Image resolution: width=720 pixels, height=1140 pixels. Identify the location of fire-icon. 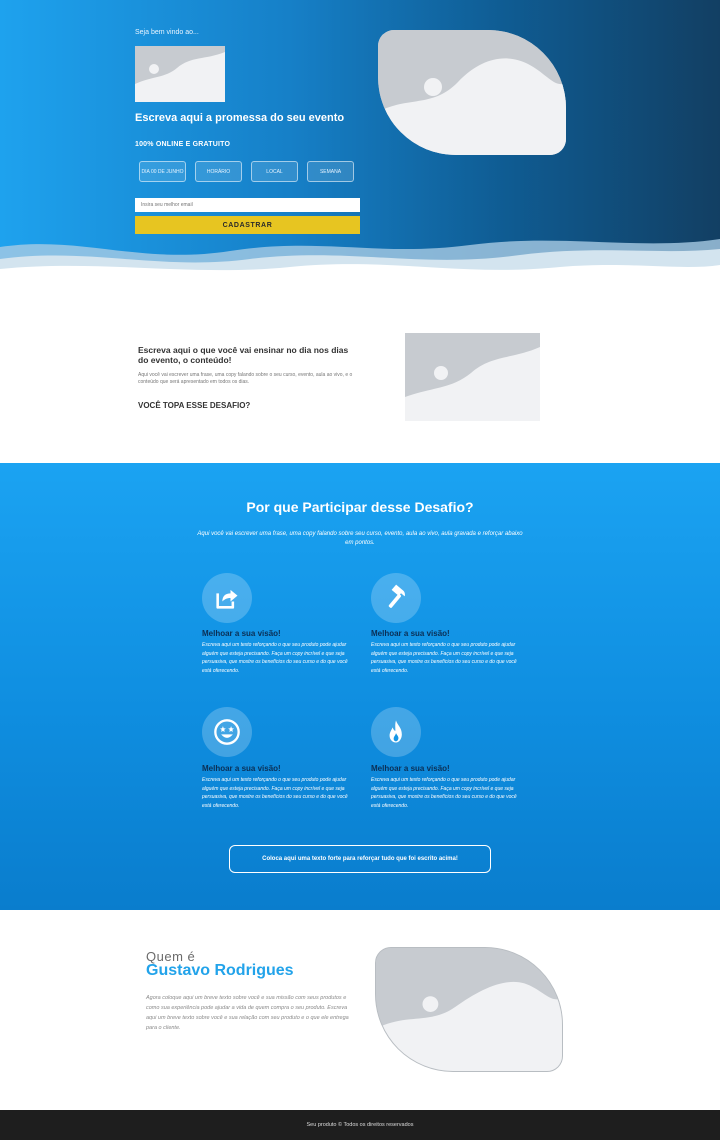
(396, 732).